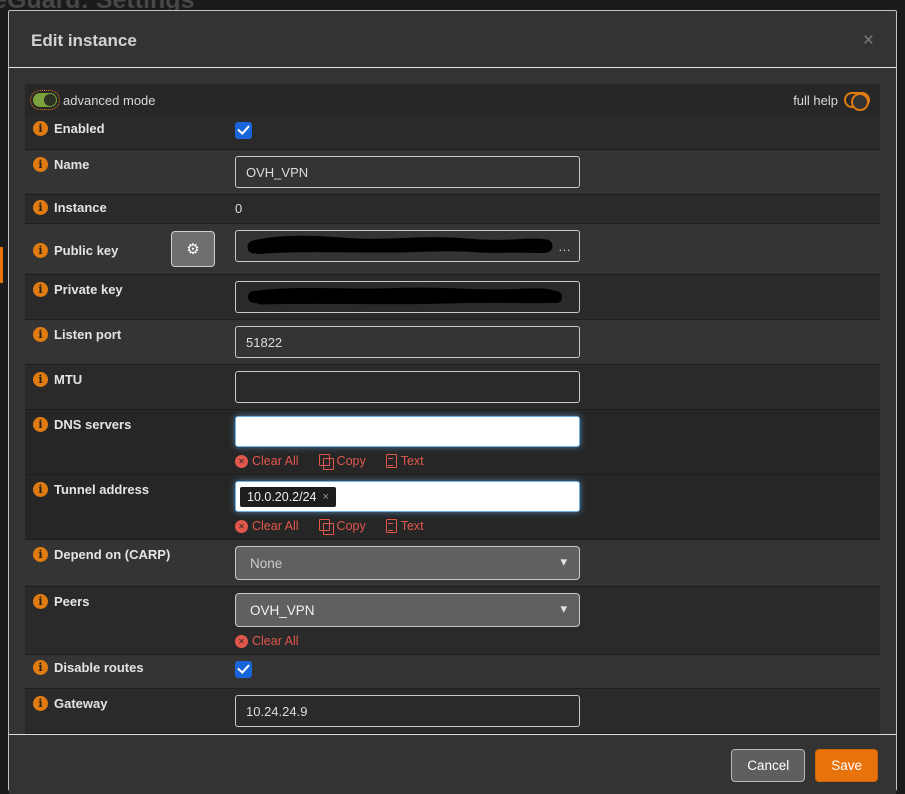 The height and width of the screenshot is (794, 905). I want to click on save-button: Save, so click(846, 765).